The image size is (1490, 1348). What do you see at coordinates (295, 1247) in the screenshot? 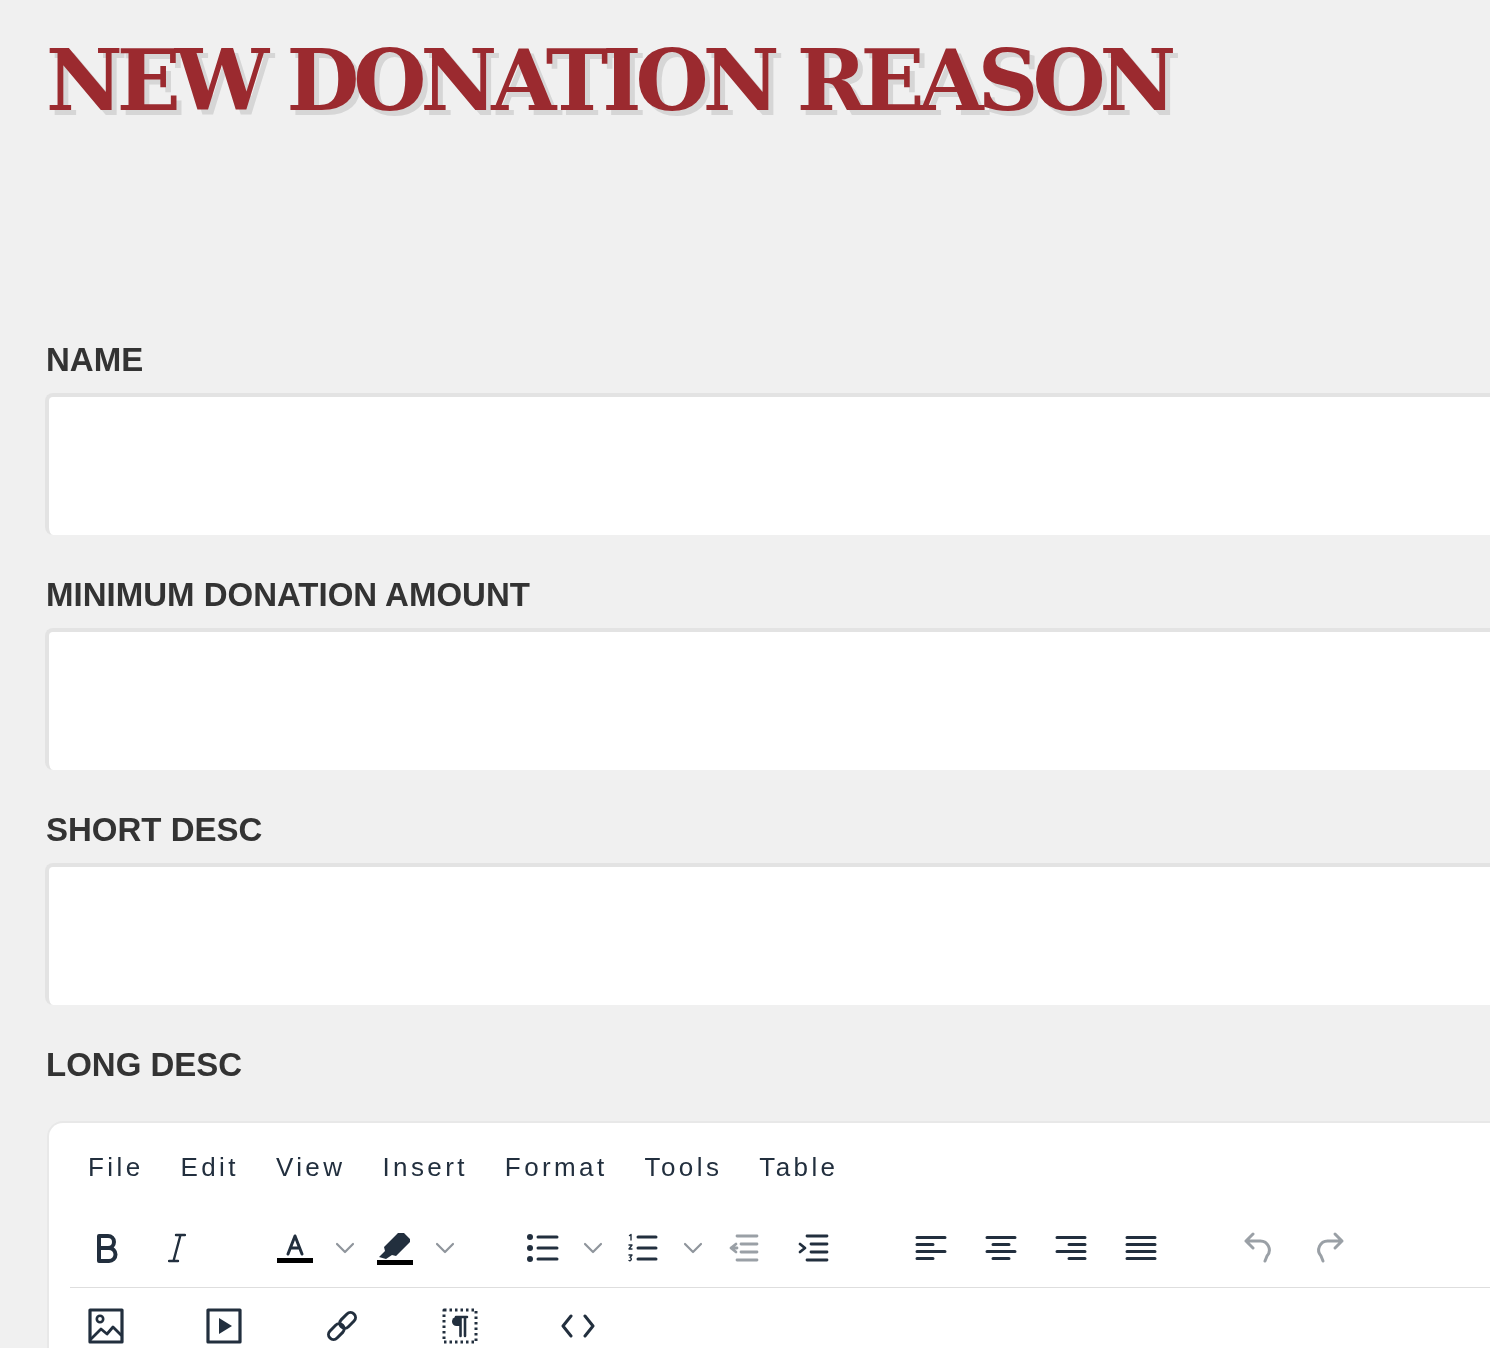
I see `underlined-a-icon` at bounding box center [295, 1247].